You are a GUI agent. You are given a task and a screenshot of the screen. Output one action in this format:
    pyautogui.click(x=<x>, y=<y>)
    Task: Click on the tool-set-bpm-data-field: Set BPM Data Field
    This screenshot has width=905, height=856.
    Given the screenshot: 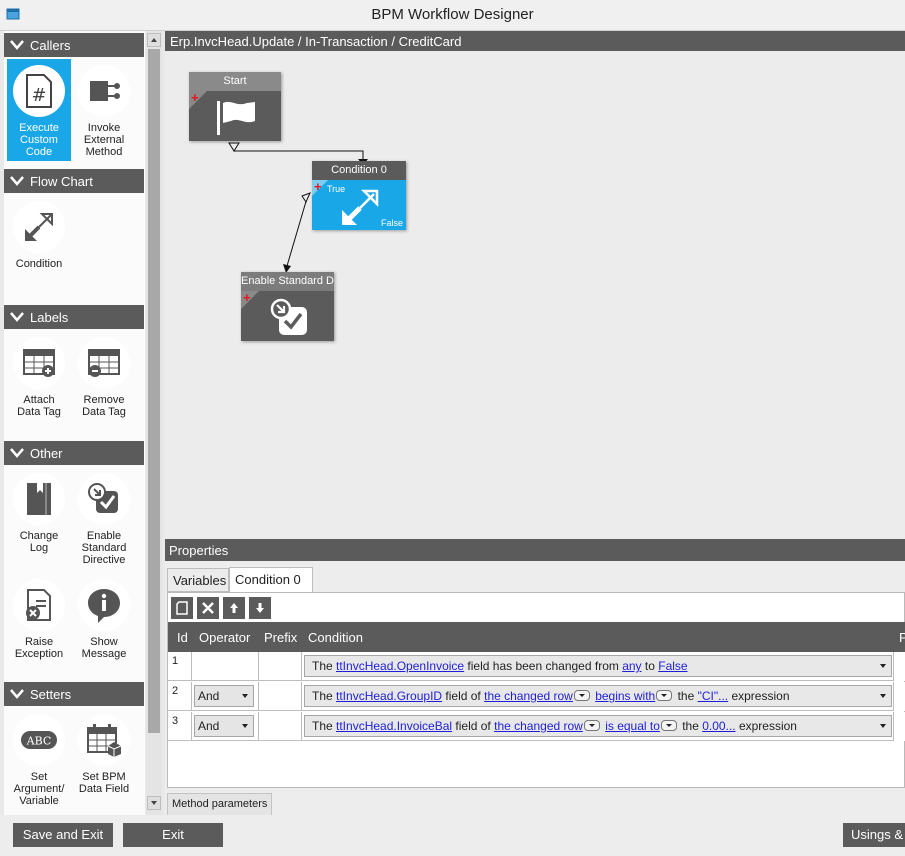 What is the action you would take?
    pyautogui.click(x=104, y=751)
    